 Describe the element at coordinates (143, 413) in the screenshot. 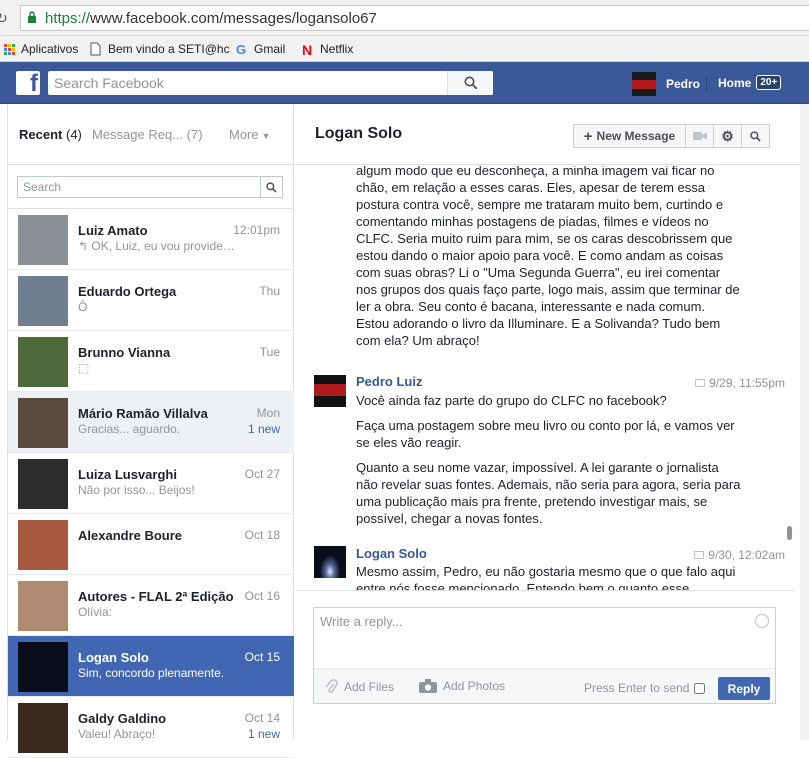

I see `thread-name: Mário Ramão Villalva` at that location.